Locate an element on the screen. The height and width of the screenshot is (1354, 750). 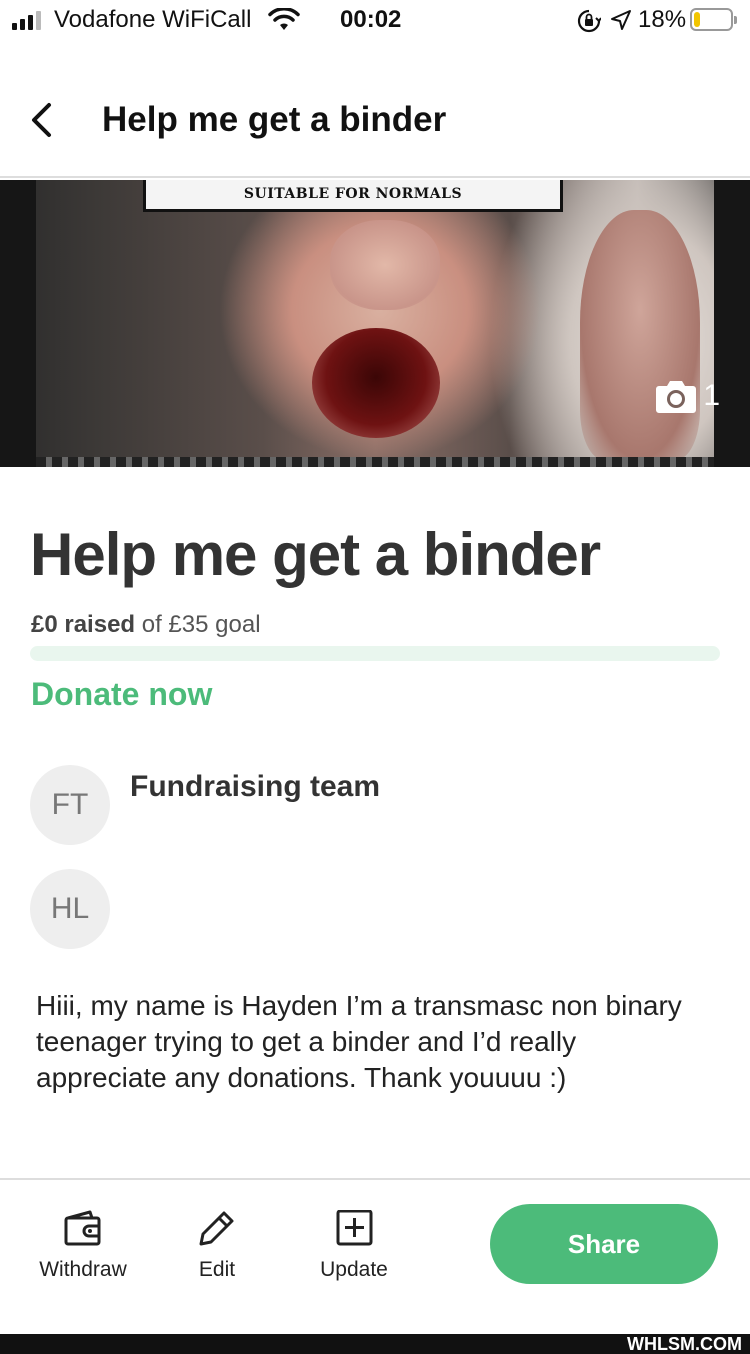
edit-button: Edit is located at coordinates (217, 1246).